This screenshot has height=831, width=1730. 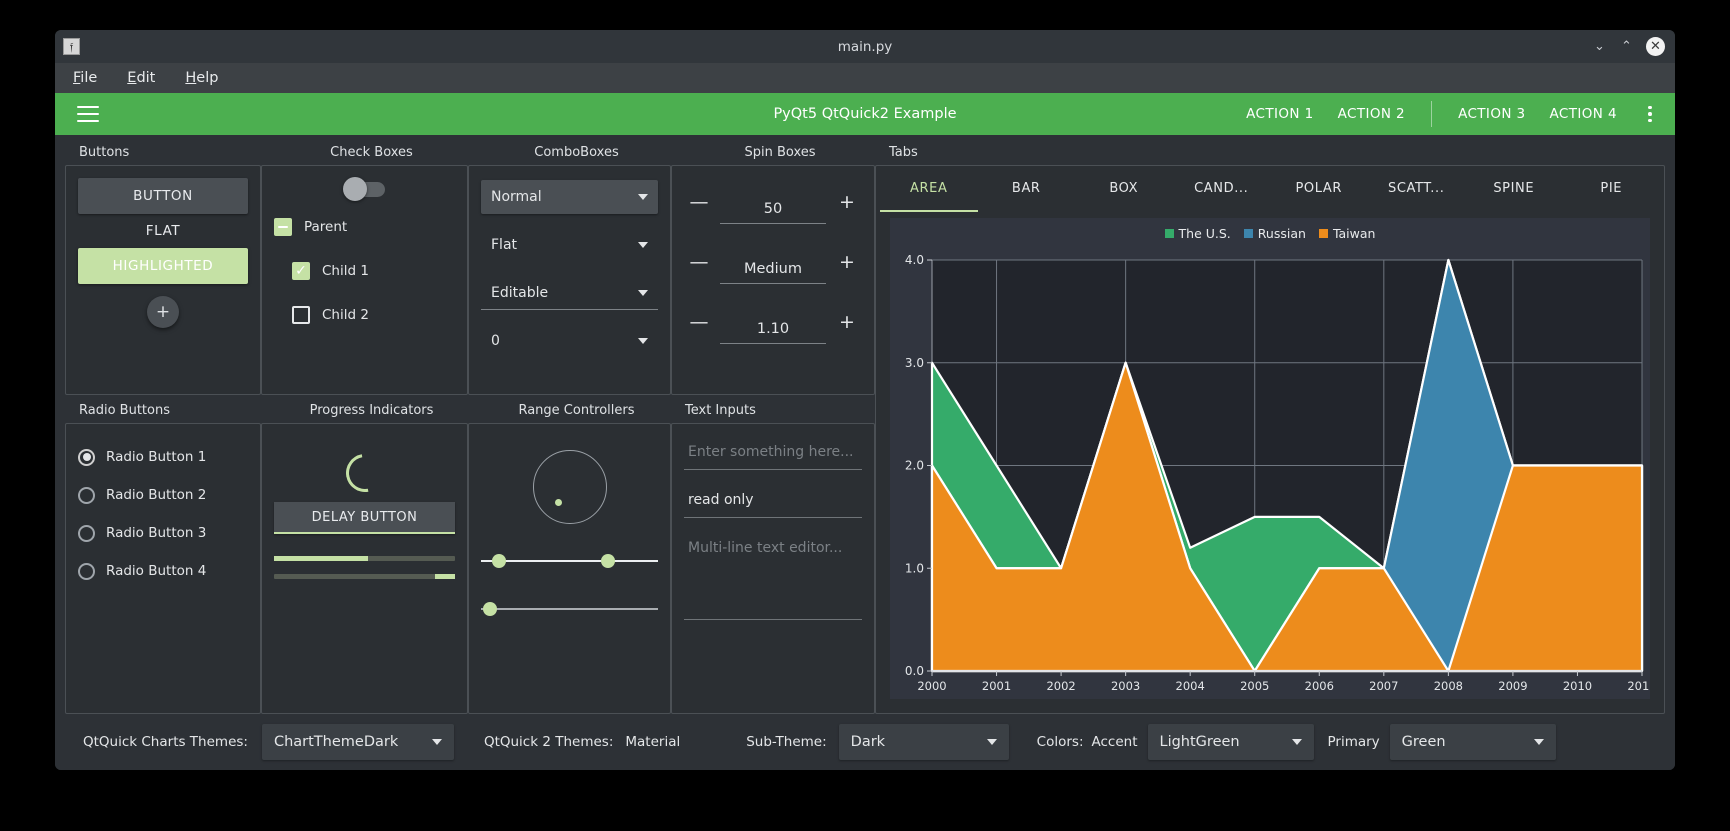 What do you see at coordinates (89, 78) in the screenshot?
I see `menu-rest: ile` at bounding box center [89, 78].